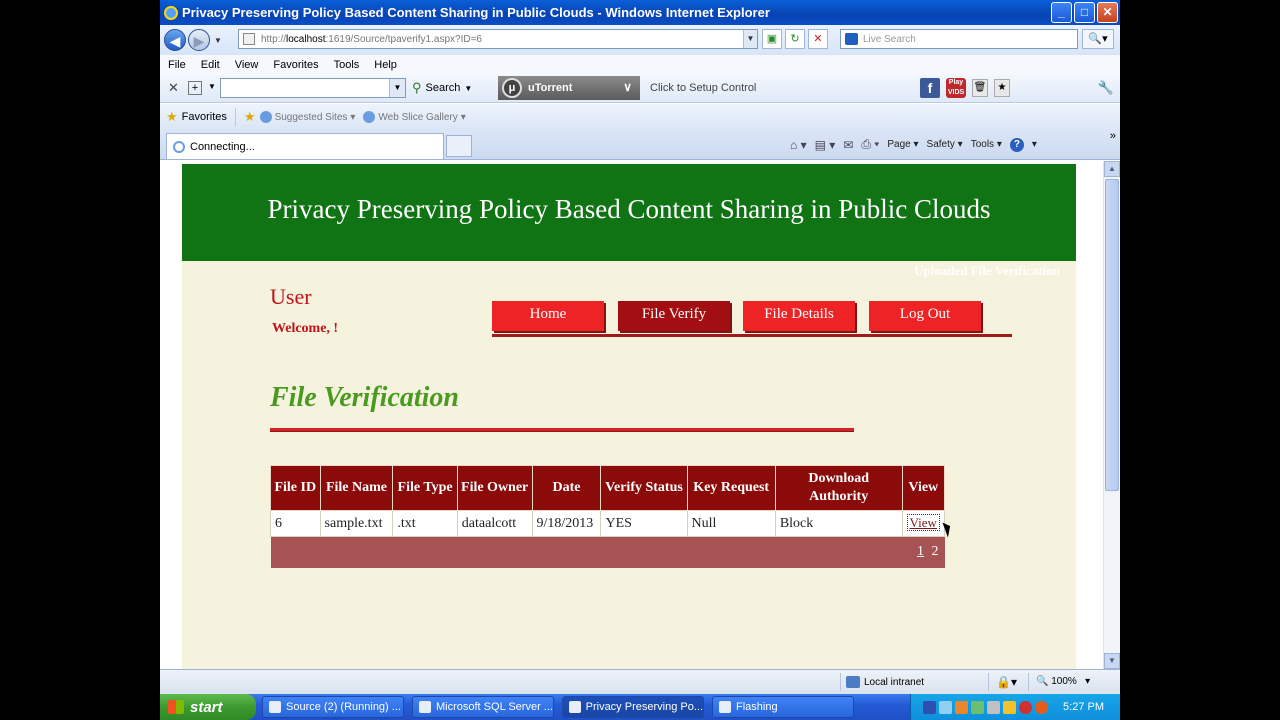  What do you see at coordinates (818, 39) in the screenshot?
I see `stop-icon: ✕` at bounding box center [818, 39].